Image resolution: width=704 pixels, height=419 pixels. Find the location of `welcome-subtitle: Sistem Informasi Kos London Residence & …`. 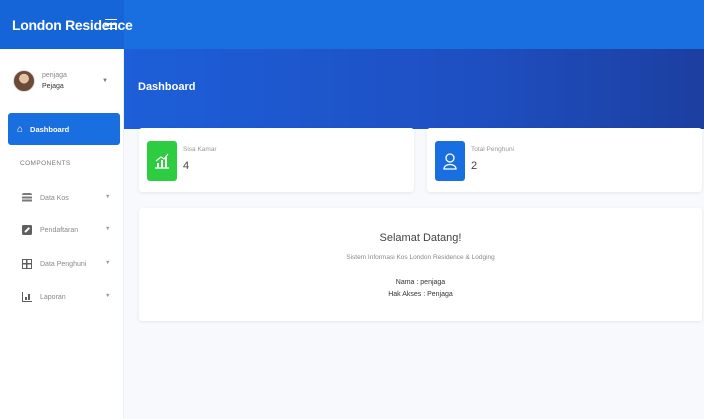

welcome-subtitle: Sistem Informasi Kos London Residence & … is located at coordinates (420, 257).